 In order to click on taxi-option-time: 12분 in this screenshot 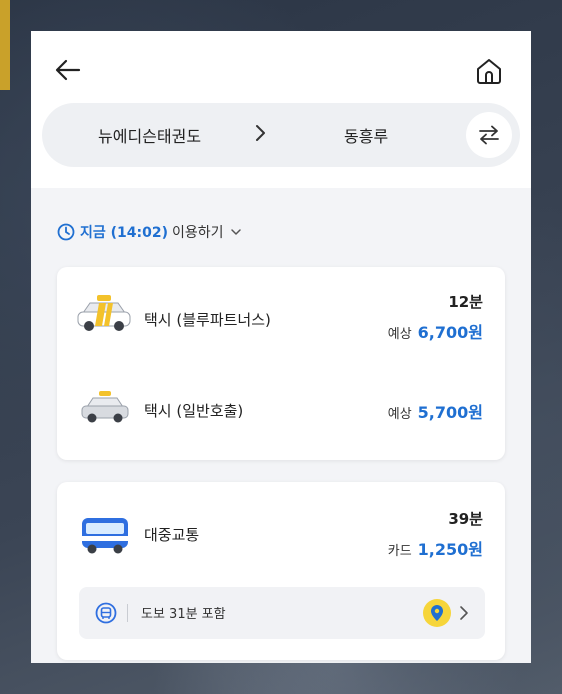, I will do `click(465, 302)`.